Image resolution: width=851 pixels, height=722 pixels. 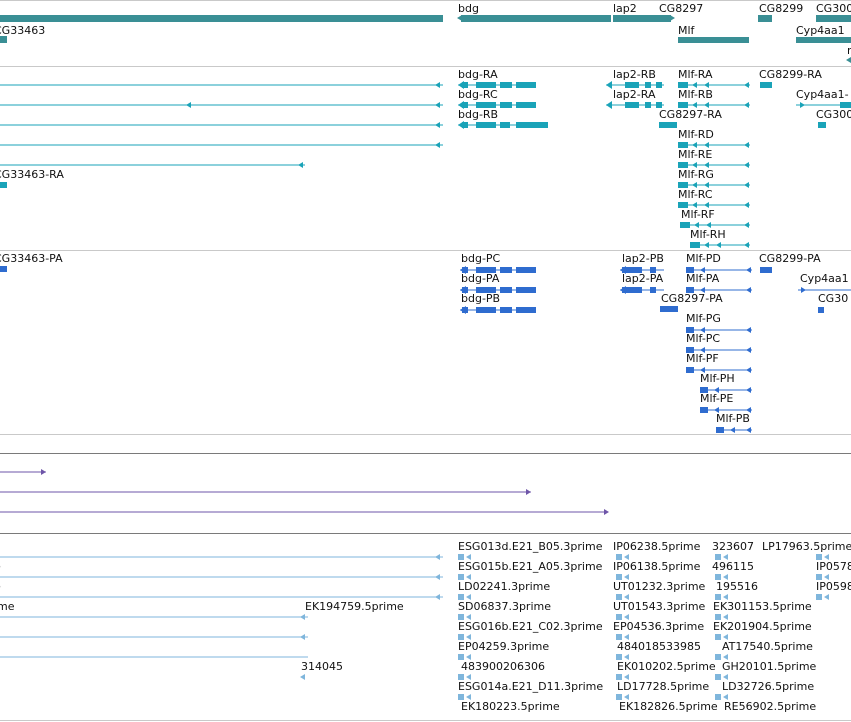 I want to click on feature-label: EK010202.5prime, so click(x=666, y=666).